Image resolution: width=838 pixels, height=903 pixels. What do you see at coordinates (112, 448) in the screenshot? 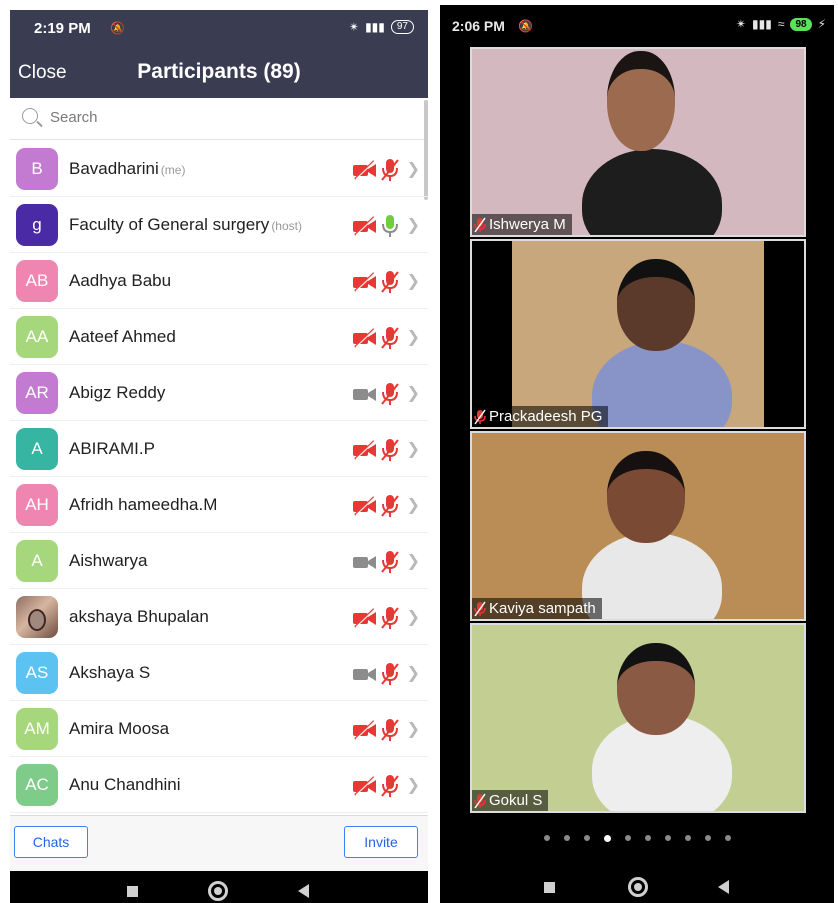
I see `participant-name: ABIRAMI.P` at bounding box center [112, 448].